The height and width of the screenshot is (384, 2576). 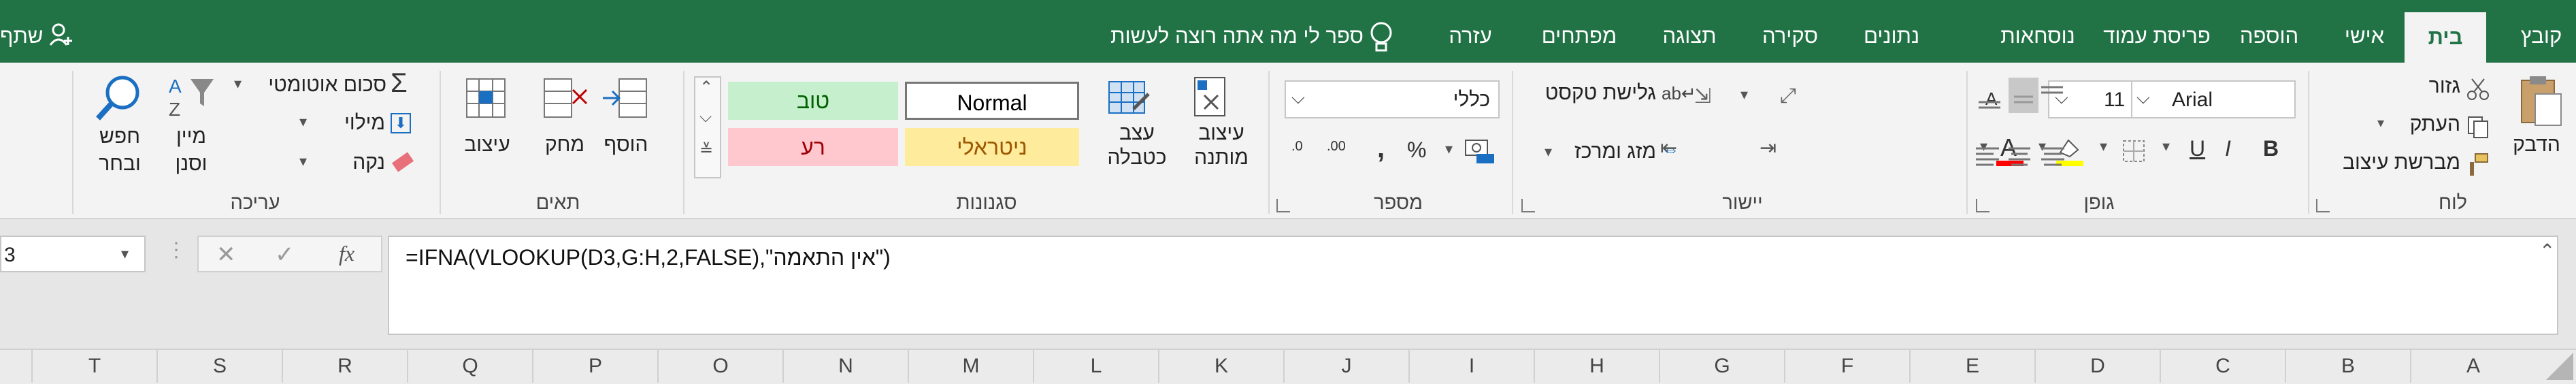 What do you see at coordinates (1298, 98) in the screenshot?
I see `number-format-dropdown-icon: ⌵` at bounding box center [1298, 98].